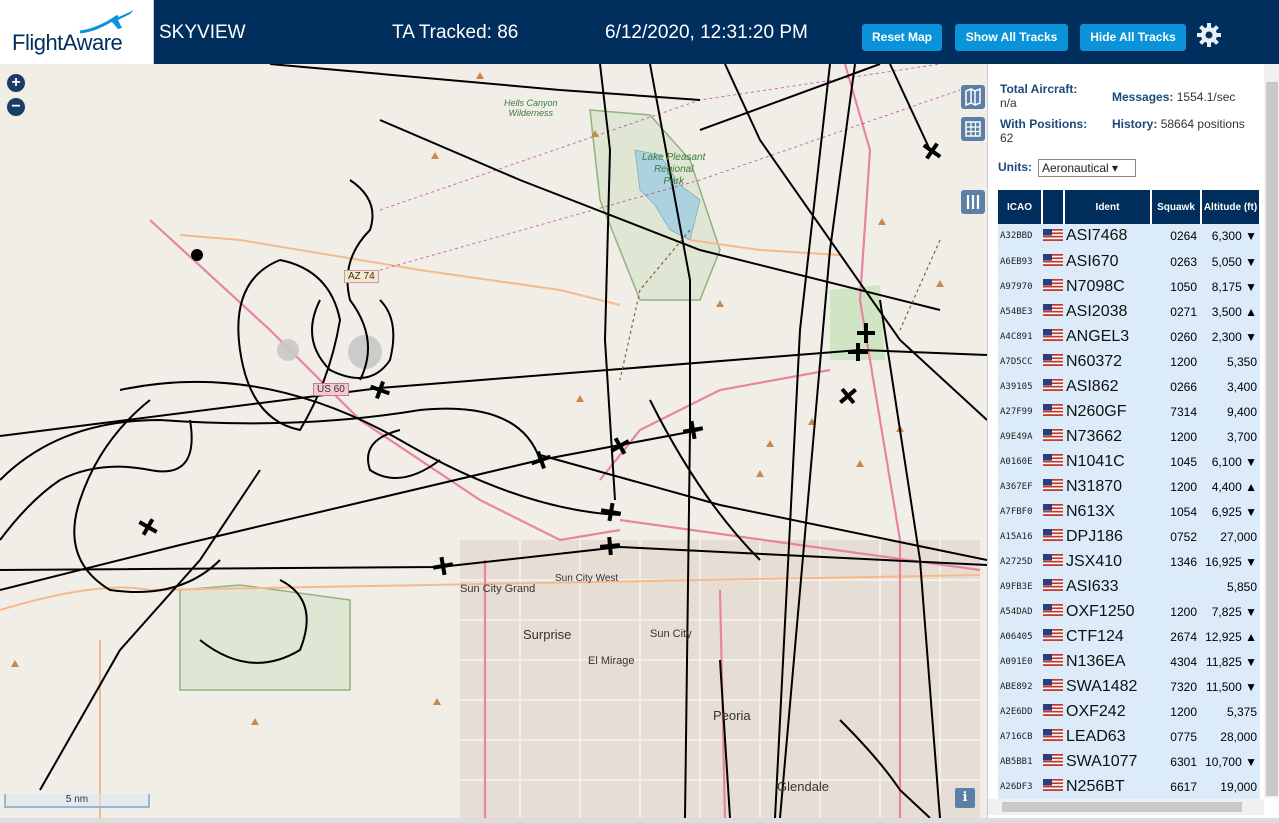 Image resolution: width=1279 pixels, height=823 pixels. I want to click on table-row: A54BE3 ASI2038 0271 3,500 ▲, so click(1129, 312).